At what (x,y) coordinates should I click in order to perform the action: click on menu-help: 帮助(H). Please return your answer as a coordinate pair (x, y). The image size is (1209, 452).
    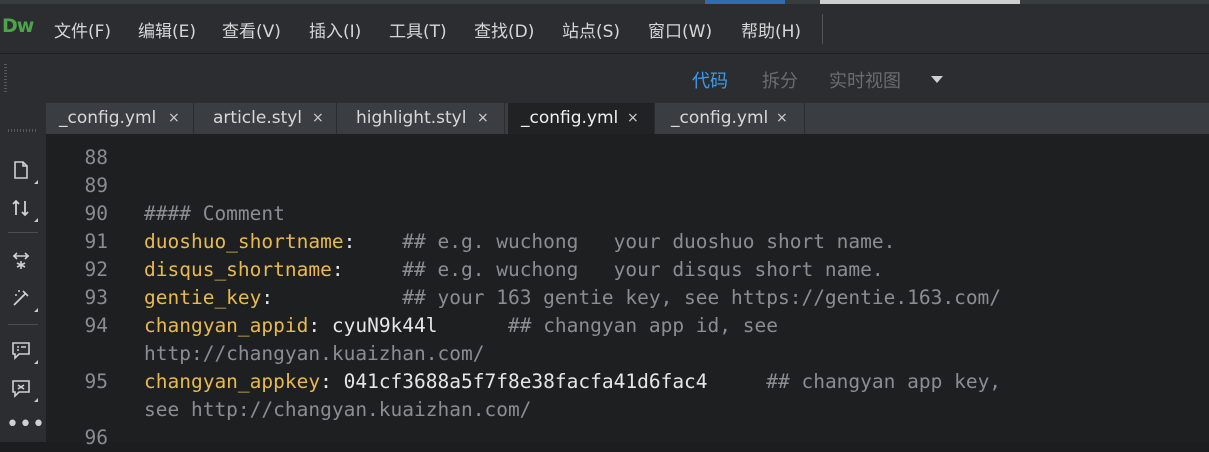
    Looking at the image, I should click on (771, 29).